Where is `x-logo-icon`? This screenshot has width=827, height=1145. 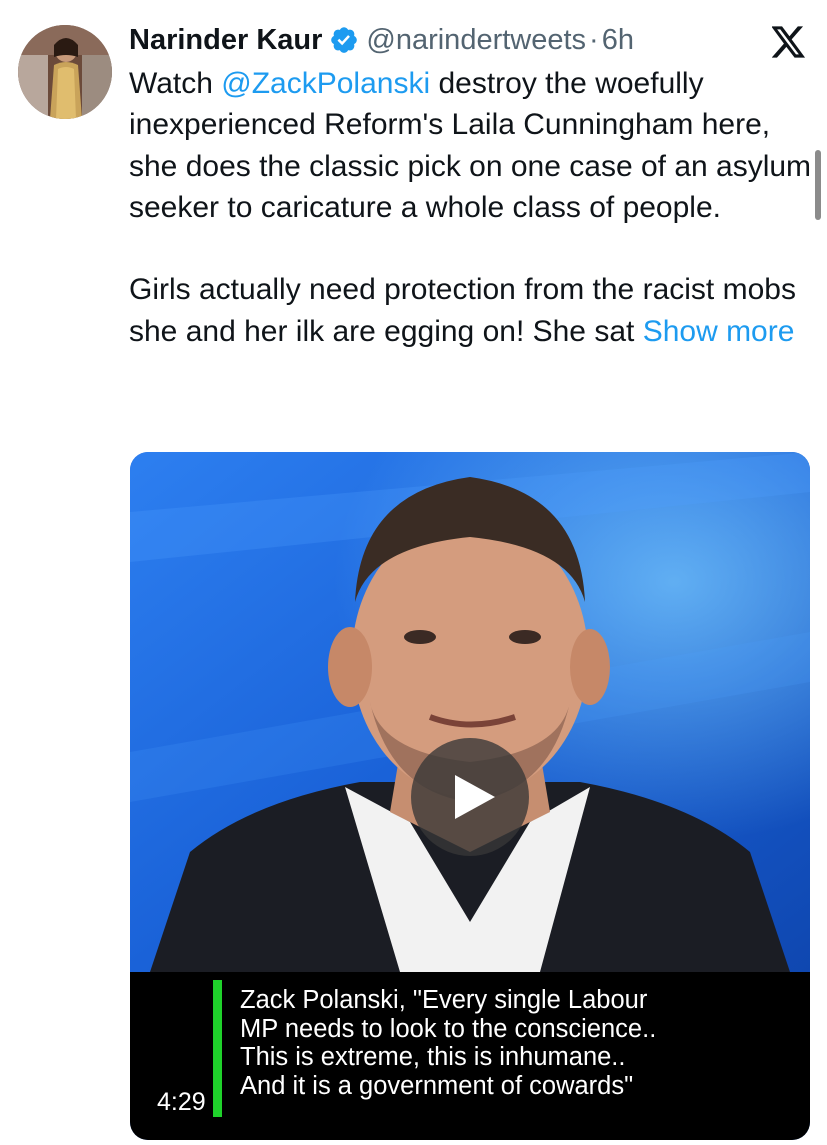 x-logo-icon is located at coordinates (788, 42).